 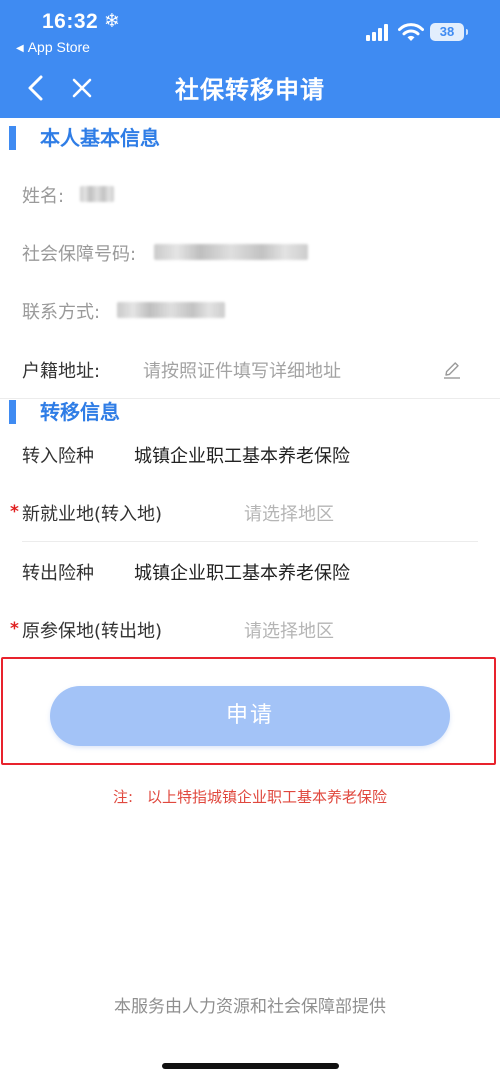 What do you see at coordinates (97, 194) in the screenshot?
I see `name-value-redacted` at bounding box center [97, 194].